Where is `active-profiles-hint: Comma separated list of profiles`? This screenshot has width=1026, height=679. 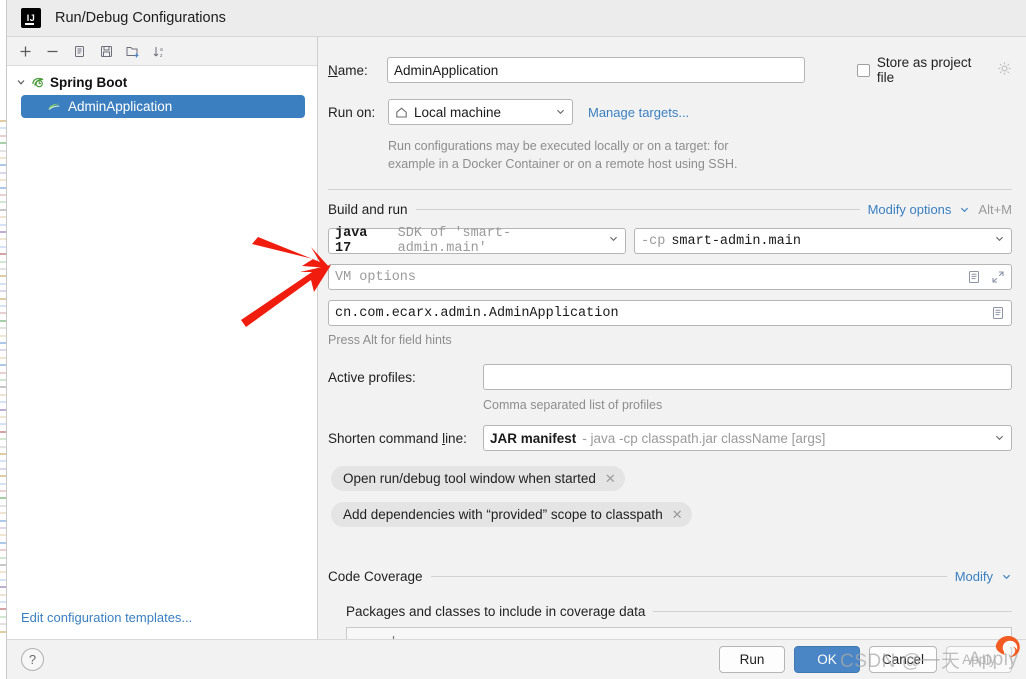
active-profiles-hint: Comma separated list of profiles is located at coordinates (573, 405).